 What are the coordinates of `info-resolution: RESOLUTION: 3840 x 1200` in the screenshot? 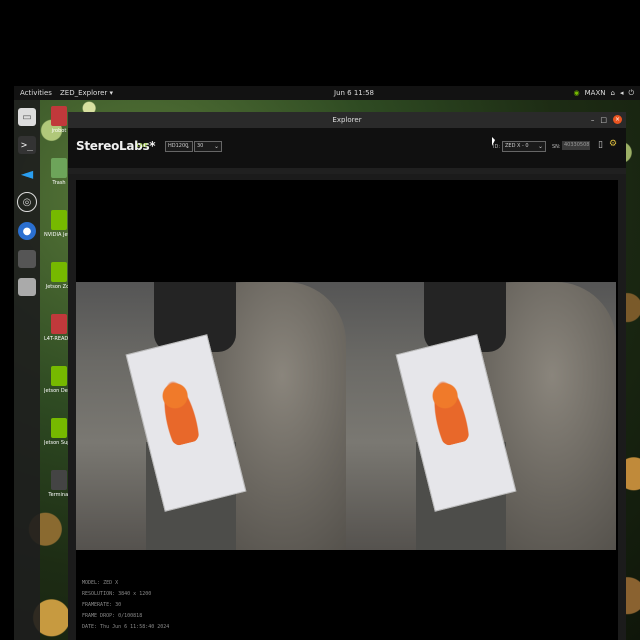 It's located at (117, 594).